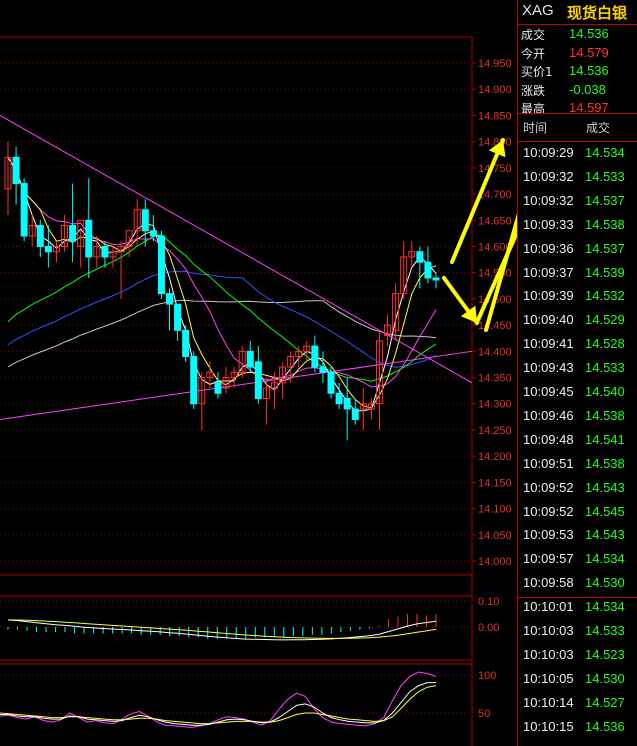 The height and width of the screenshot is (746, 637). I want to click on trade-row: 10:09:51 14.538, so click(577, 464).